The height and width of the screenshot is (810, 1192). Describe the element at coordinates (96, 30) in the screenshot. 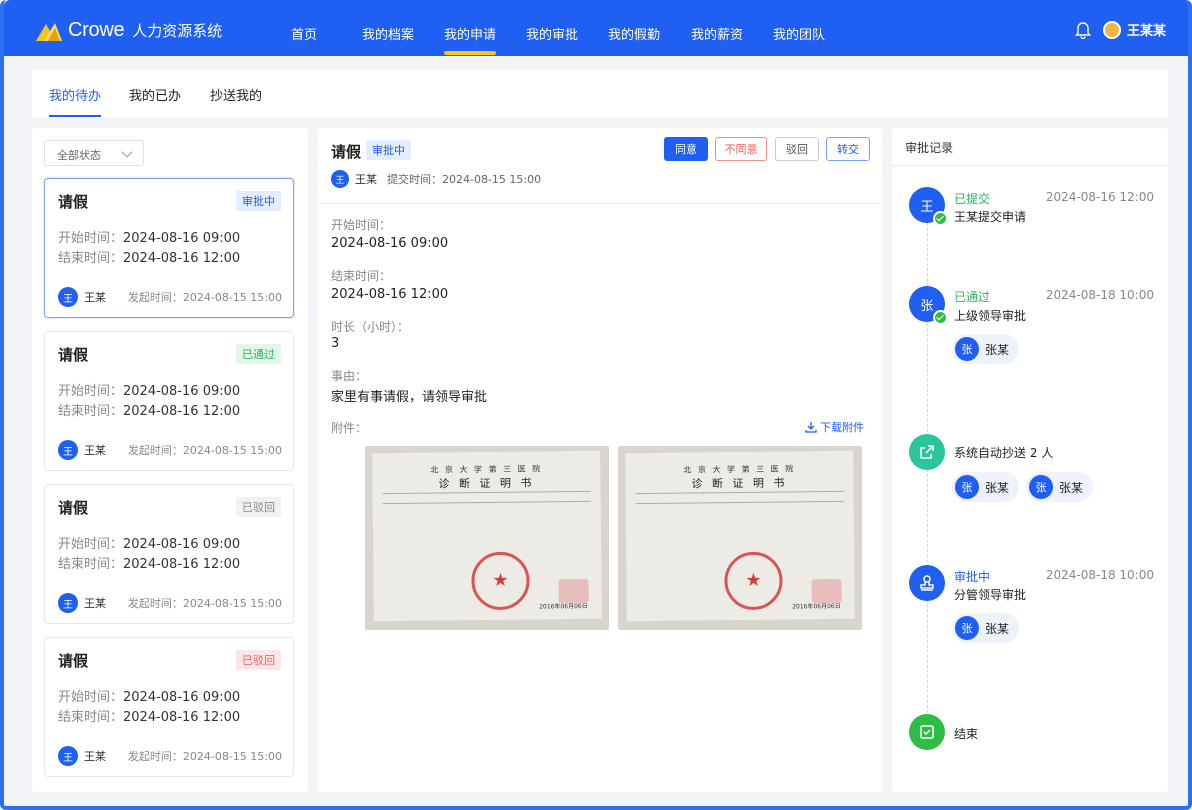

I see `brand-name: Crowe` at that location.